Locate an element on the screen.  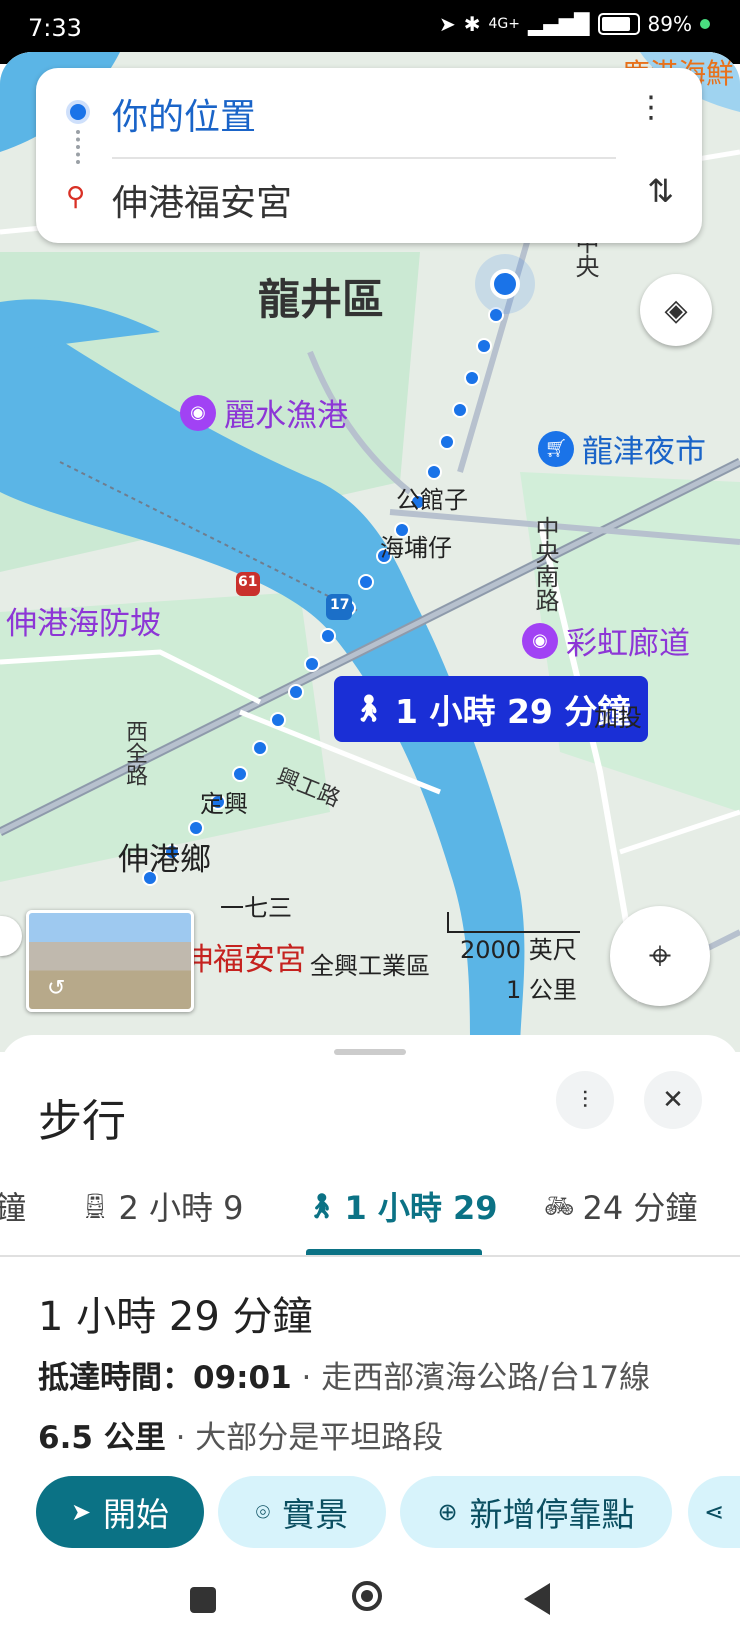
map-label-haibuzai: 海埔仔 is located at coordinates (416, 548).